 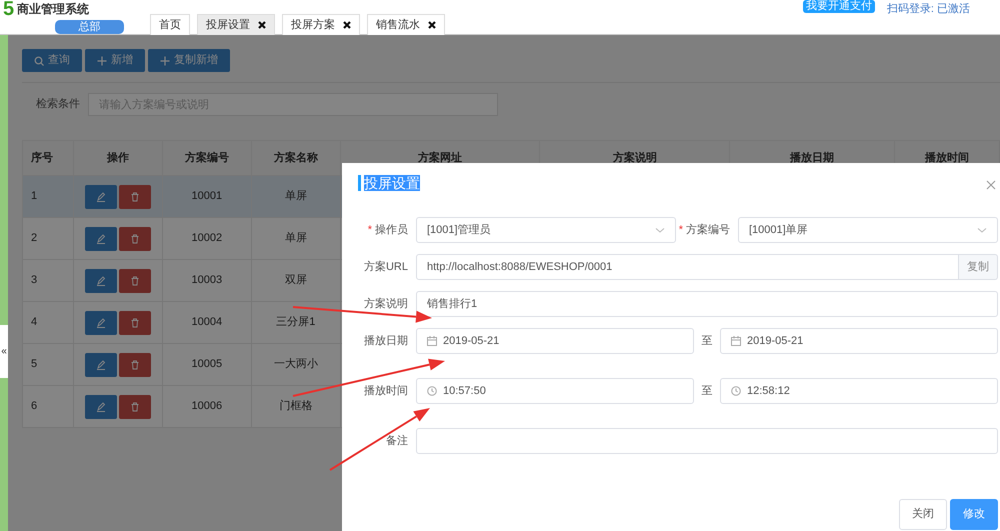 What do you see at coordinates (295, 407) in the screenshot?
I see `table-cell: 门框格` at bounding box center [295, 407].